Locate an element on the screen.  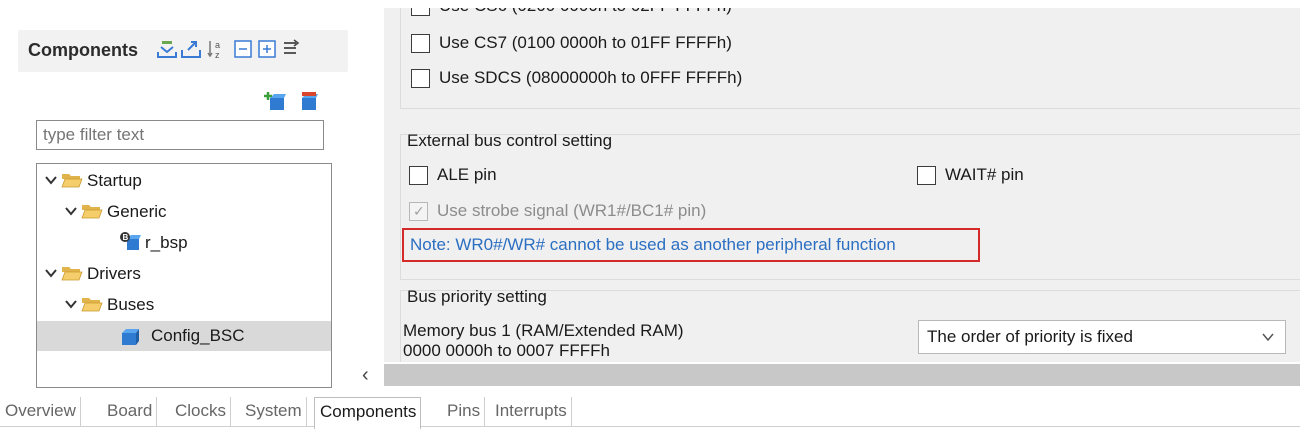
tab-overview: Overview is located at coordinates (40, 412).